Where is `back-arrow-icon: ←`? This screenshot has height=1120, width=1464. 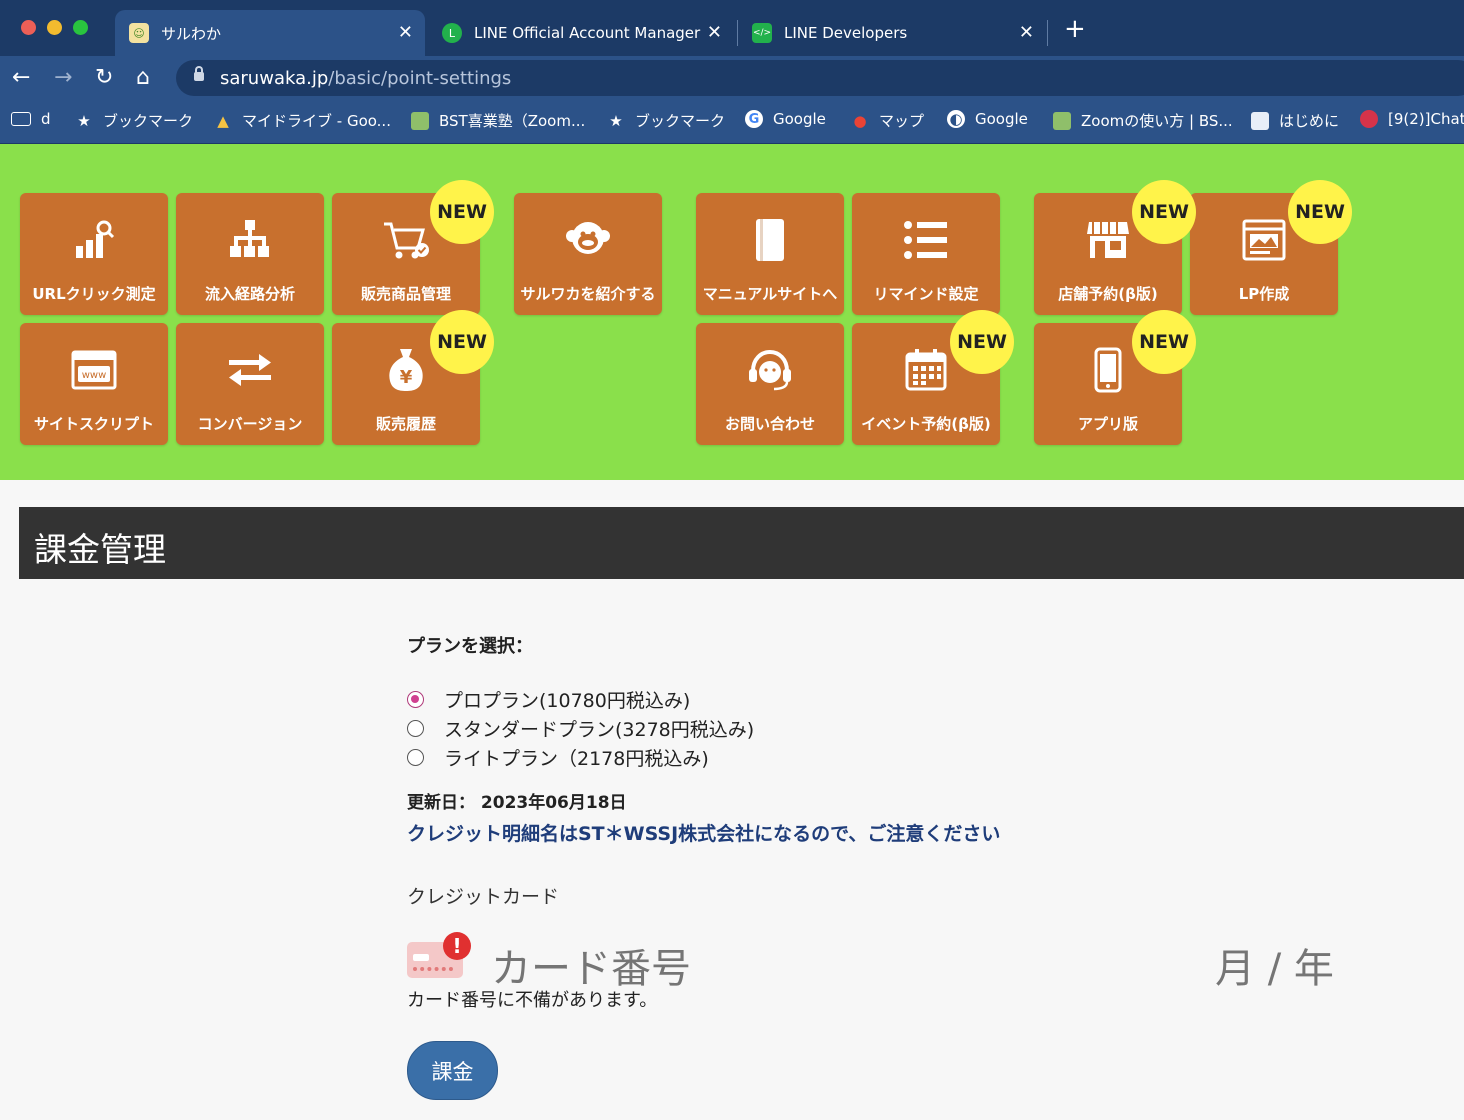
back-arrow-icon: ← is located at coordinates (21, 78).